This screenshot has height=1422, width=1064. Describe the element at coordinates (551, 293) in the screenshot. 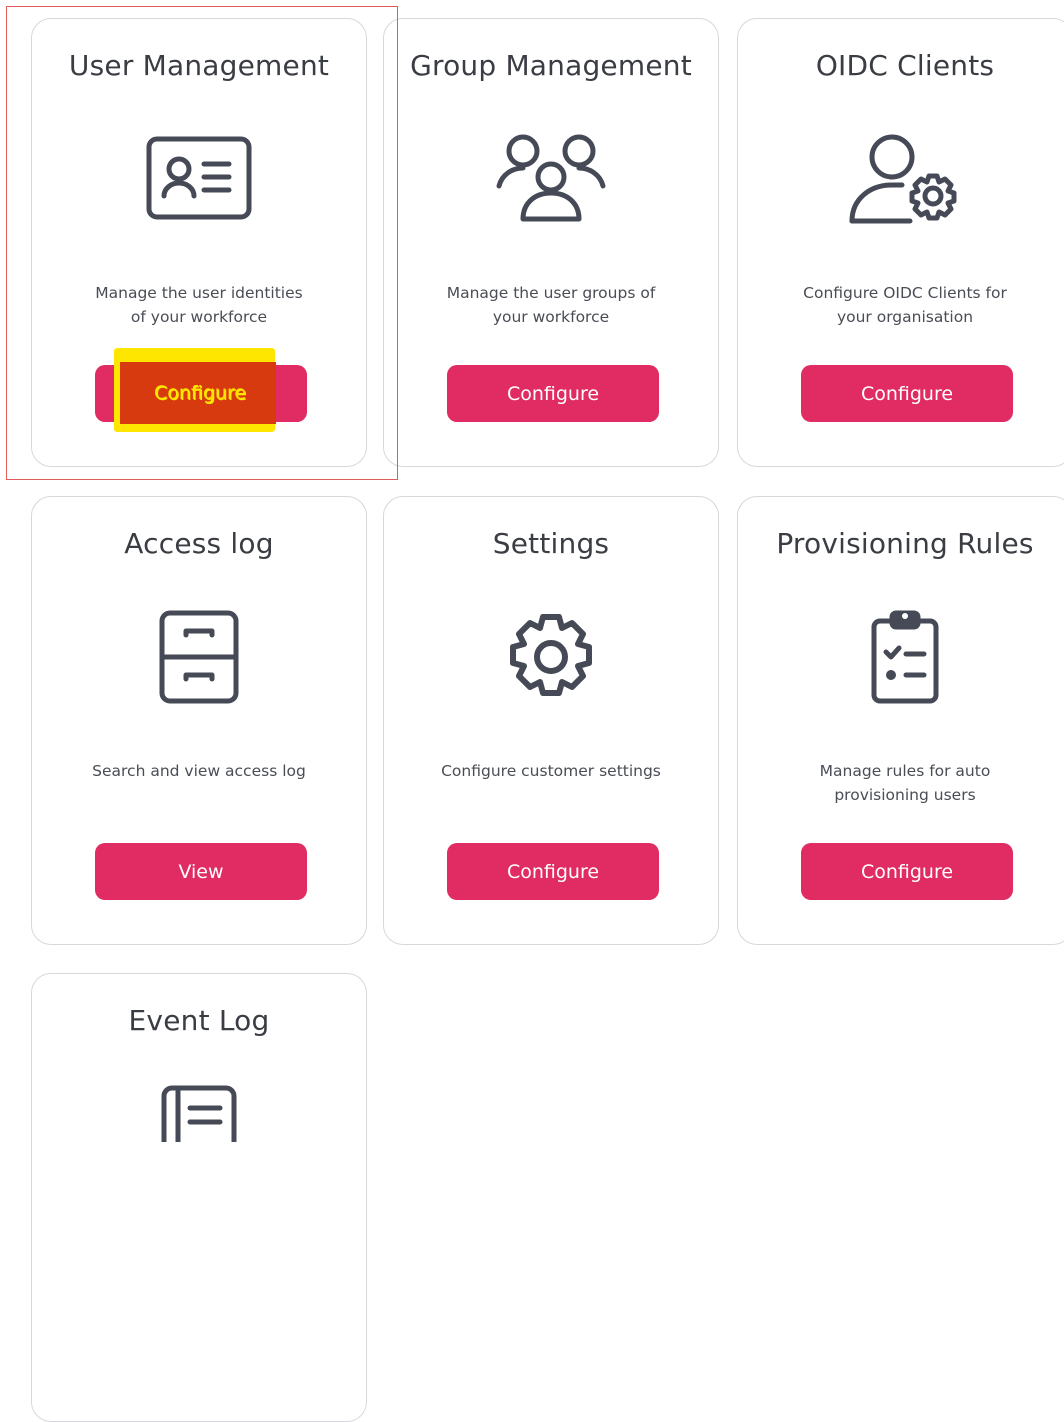

I see `card-description-line: Manage the user groups of` at that location.